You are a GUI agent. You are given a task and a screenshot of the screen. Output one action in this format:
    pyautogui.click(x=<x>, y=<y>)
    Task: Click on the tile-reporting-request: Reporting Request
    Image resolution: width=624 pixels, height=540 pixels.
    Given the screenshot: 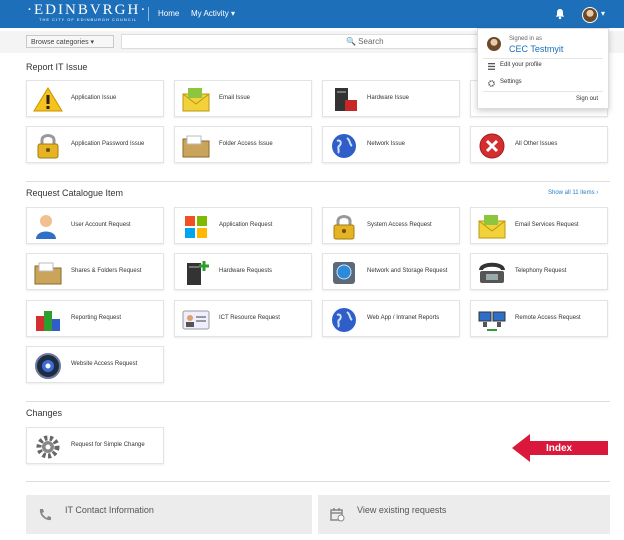 What is the action you would take?
    pyautogui.click(x=95, y=318)
    